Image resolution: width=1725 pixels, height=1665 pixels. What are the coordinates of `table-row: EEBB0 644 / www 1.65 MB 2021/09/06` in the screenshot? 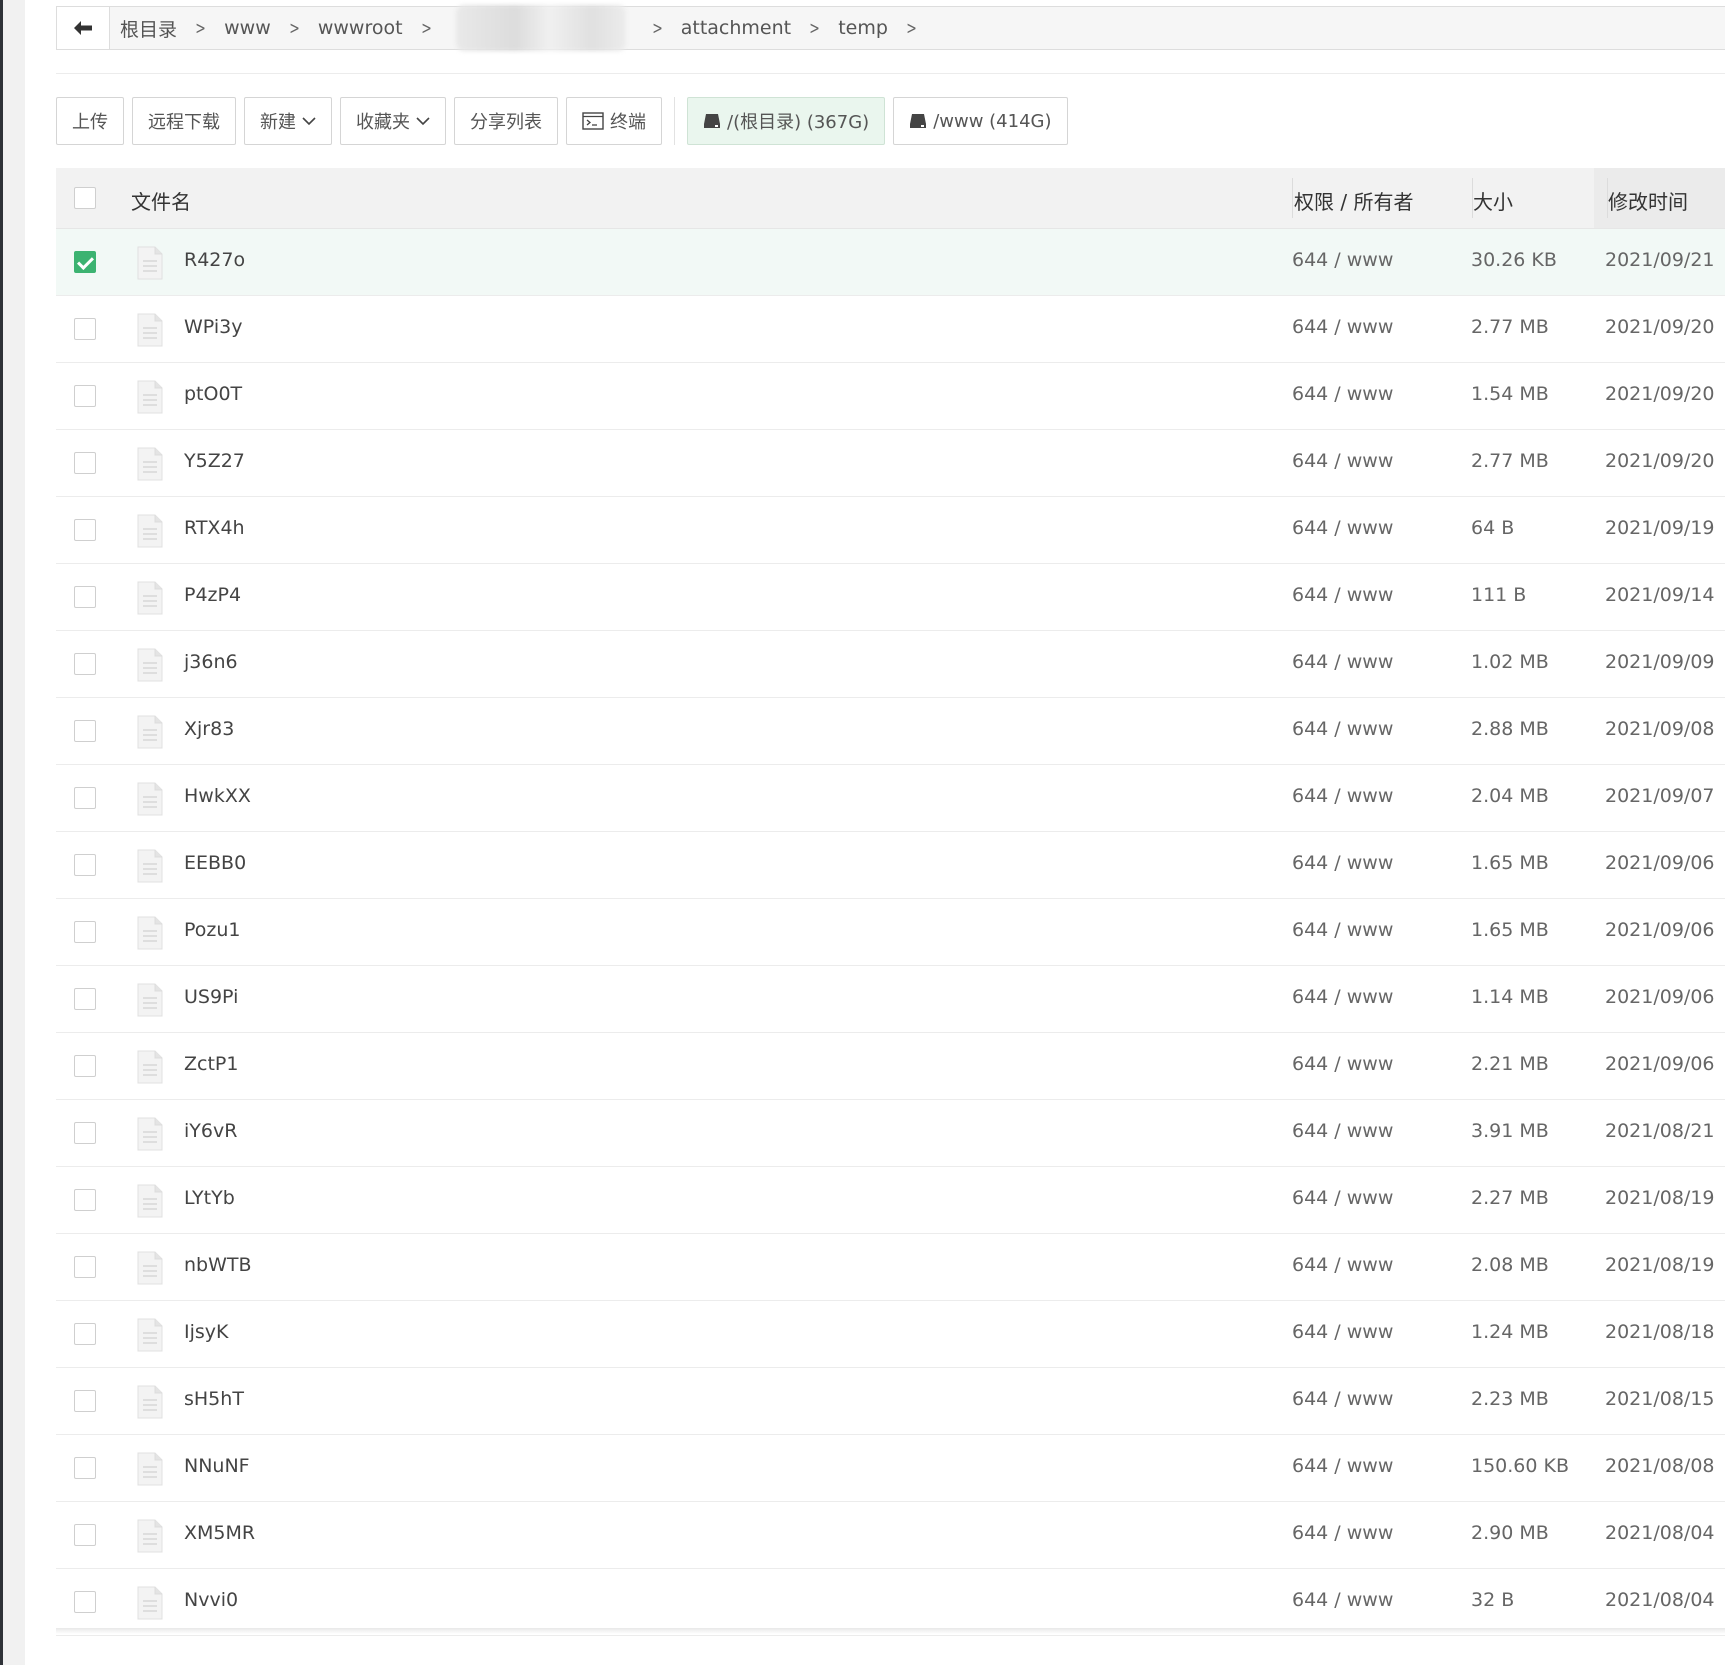 It's located at (890, 865).